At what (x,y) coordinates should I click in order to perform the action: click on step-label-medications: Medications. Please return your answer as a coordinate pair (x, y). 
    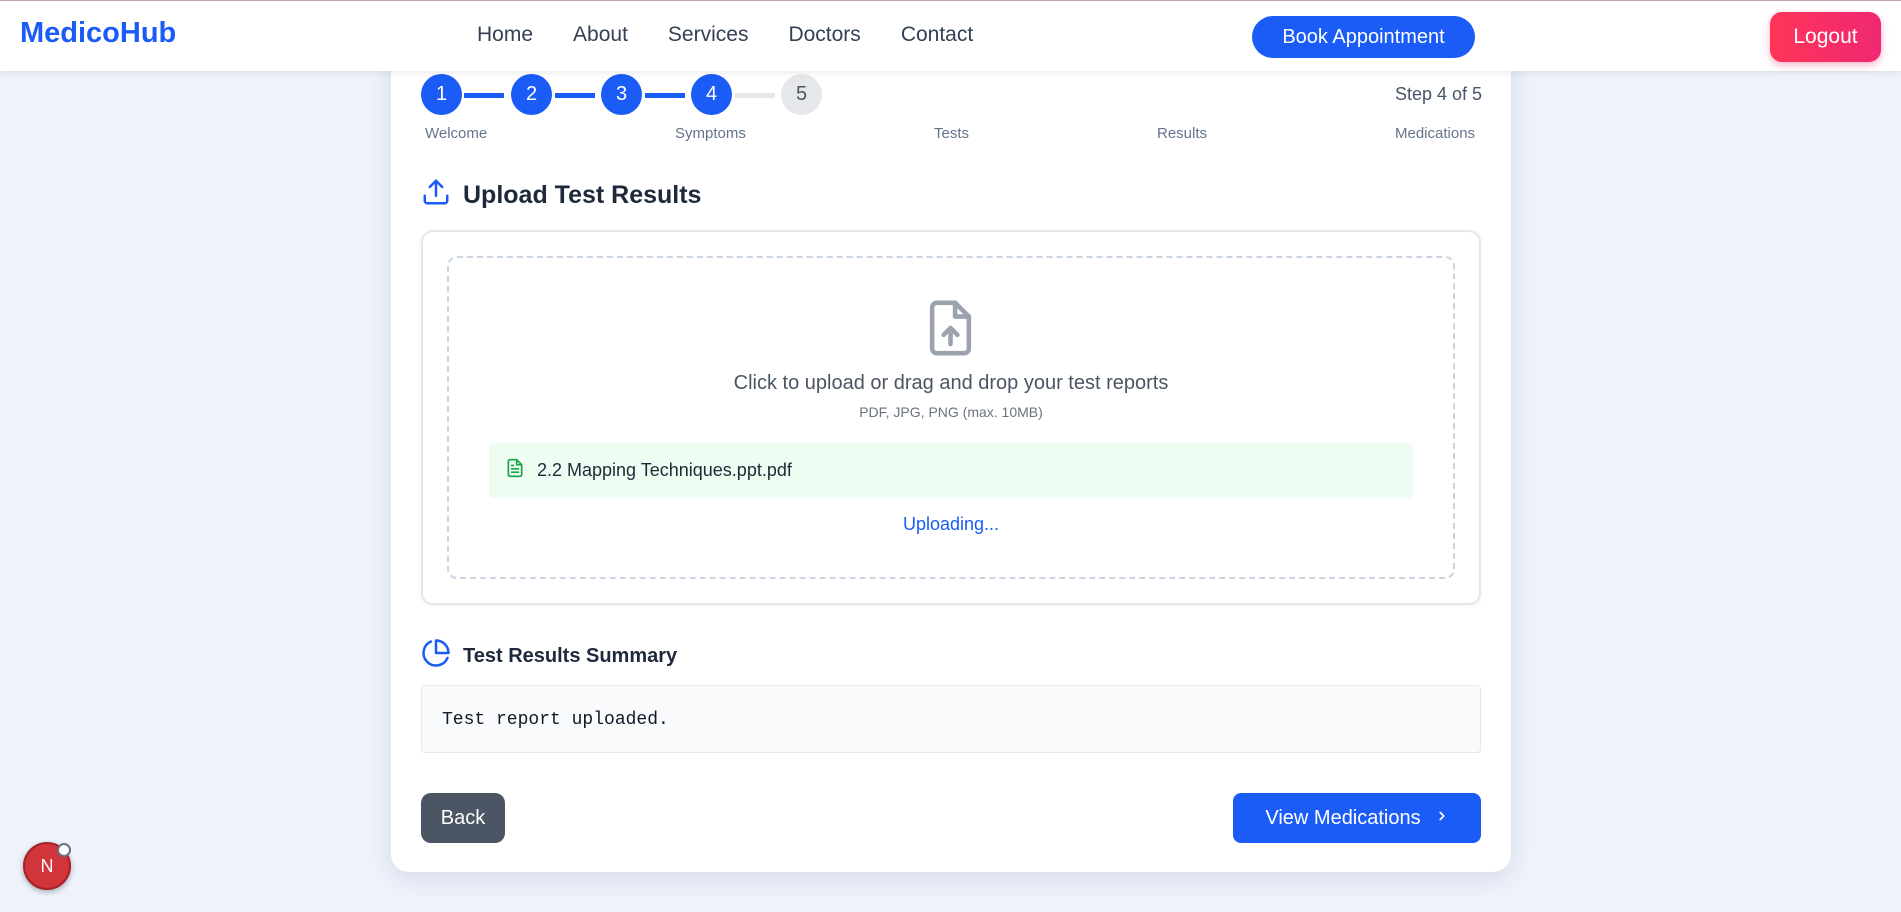
    Looking at the image, I should click on (1435, 133).